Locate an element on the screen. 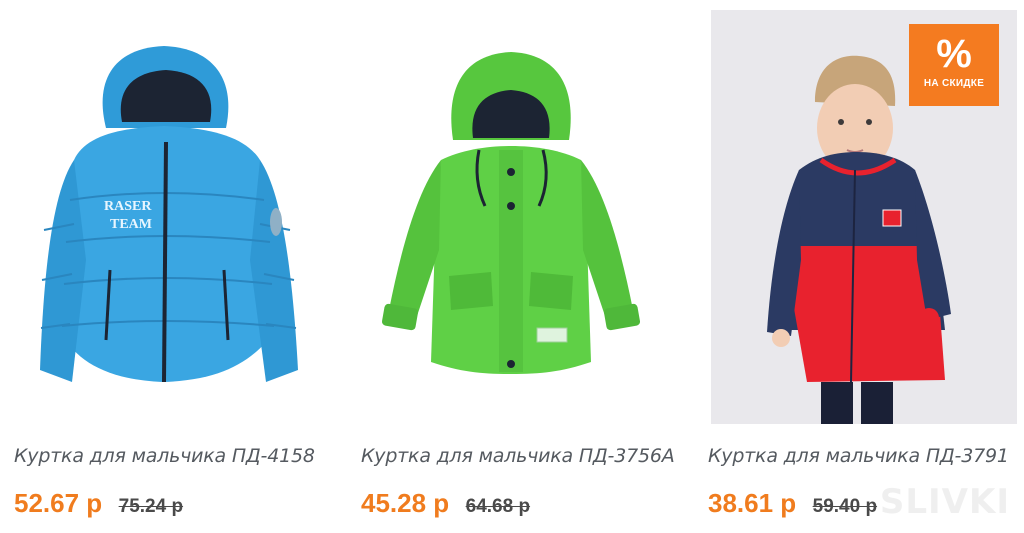 The width and height of the screenshot is (1024, 533). print-text-line-2: TEAM is located at coordinates (131, 224).